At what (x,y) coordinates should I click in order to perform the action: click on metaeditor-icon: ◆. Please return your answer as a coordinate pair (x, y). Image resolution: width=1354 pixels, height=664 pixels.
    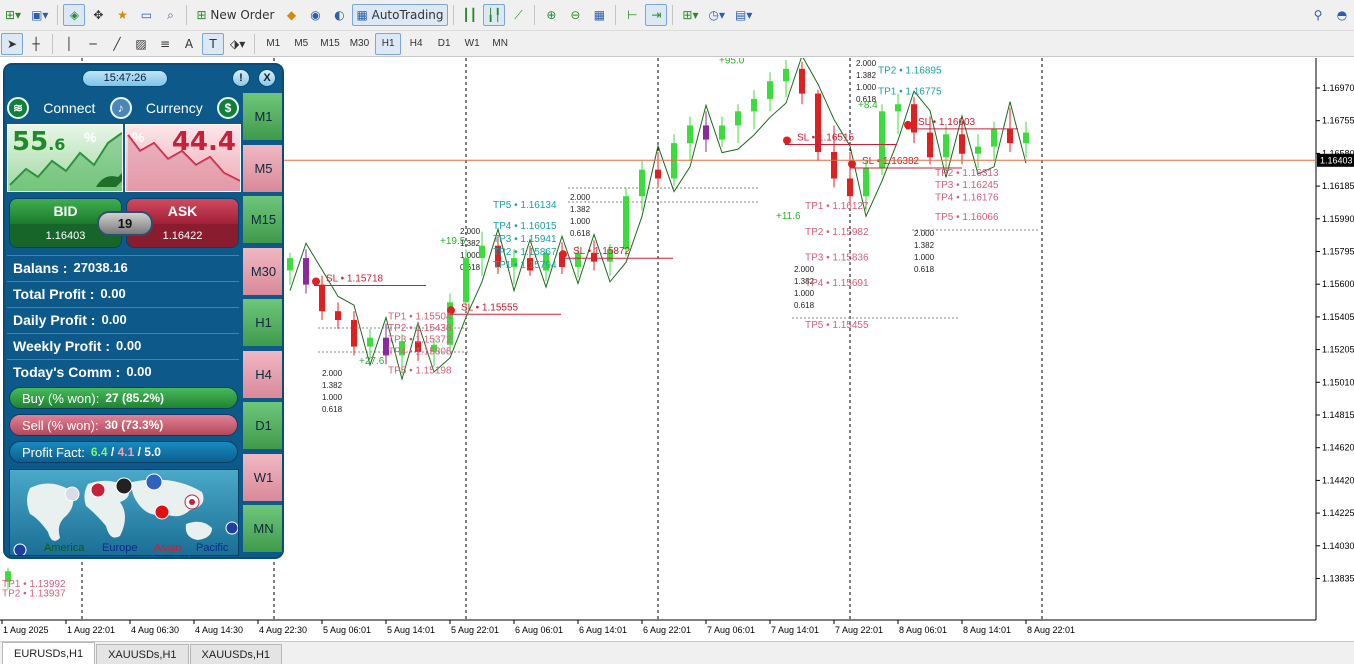
    Looking at the image, I should click on (291, 15).